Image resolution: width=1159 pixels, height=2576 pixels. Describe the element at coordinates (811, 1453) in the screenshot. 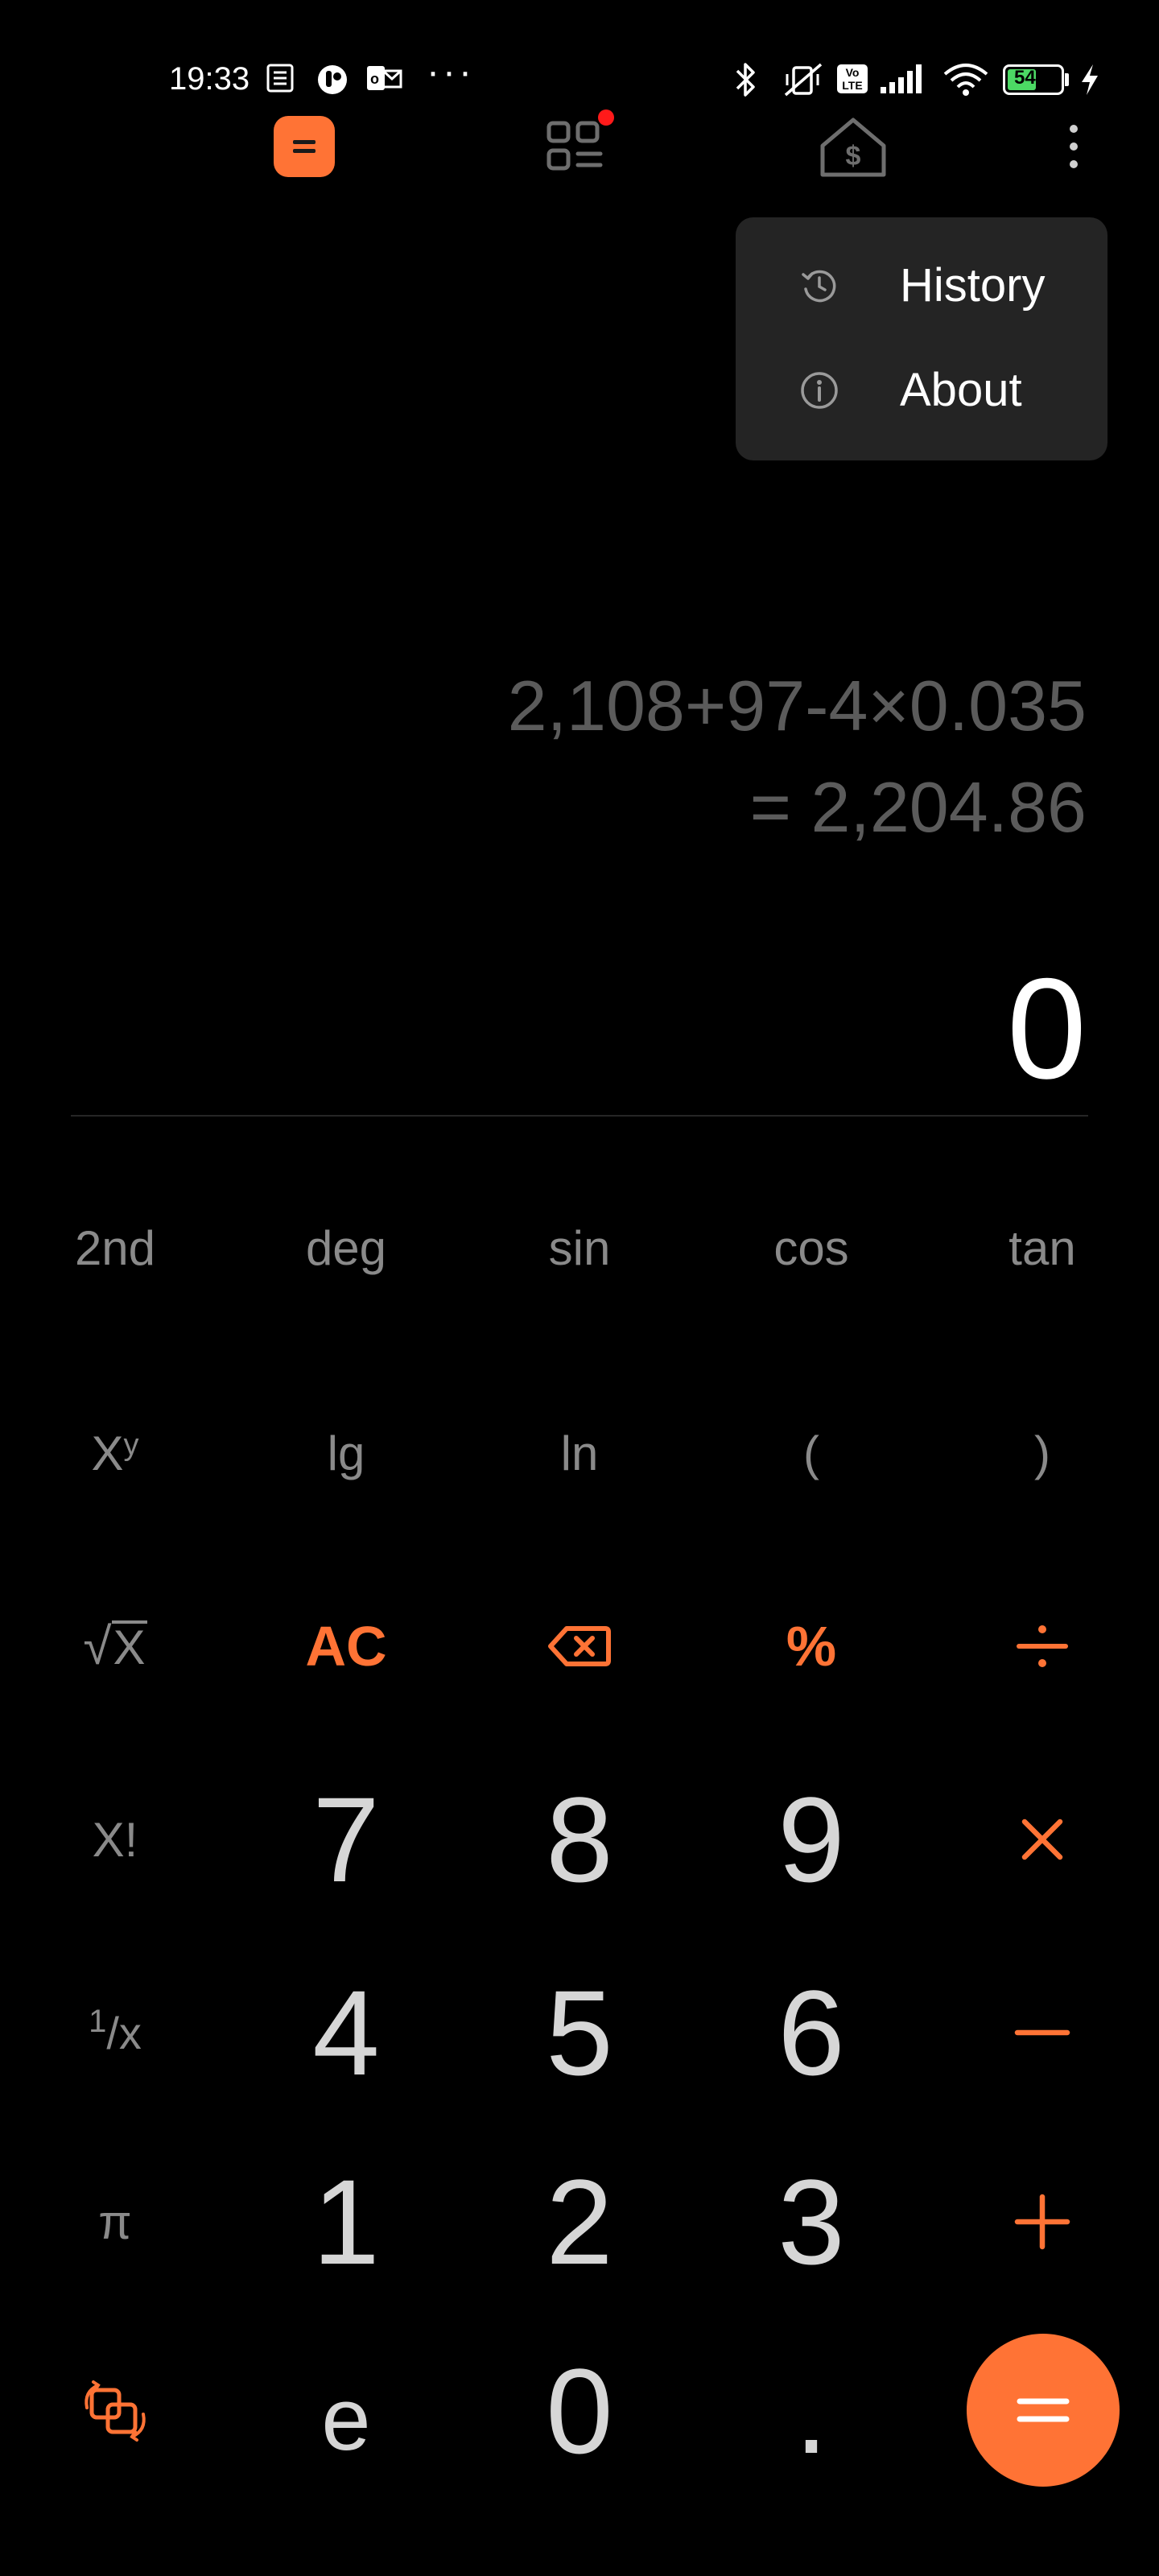

I see `key-open-paren: (` at that location.